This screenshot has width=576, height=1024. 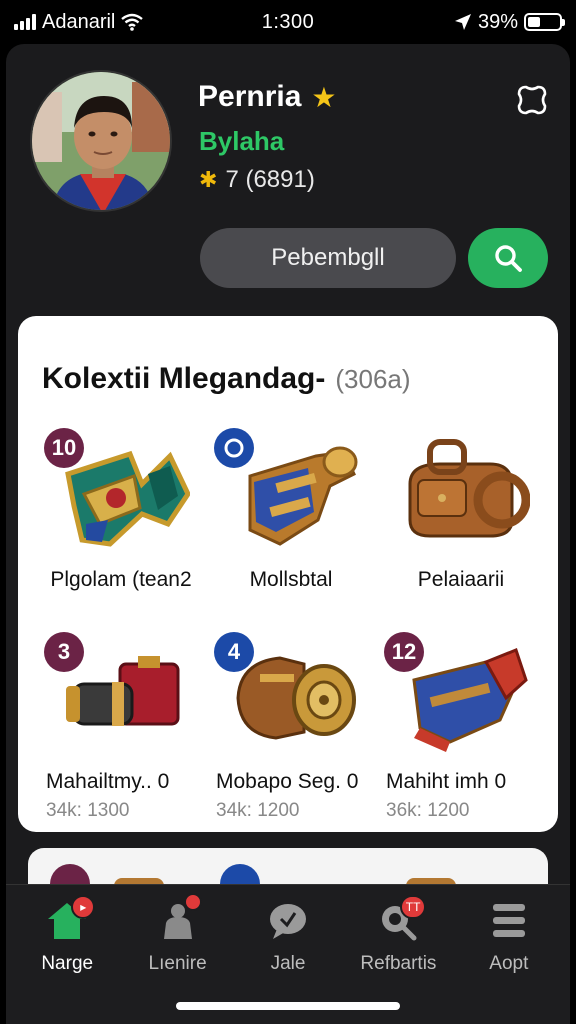 I want to click on item-price: 36k: 1200, so click(x=428, y=810).